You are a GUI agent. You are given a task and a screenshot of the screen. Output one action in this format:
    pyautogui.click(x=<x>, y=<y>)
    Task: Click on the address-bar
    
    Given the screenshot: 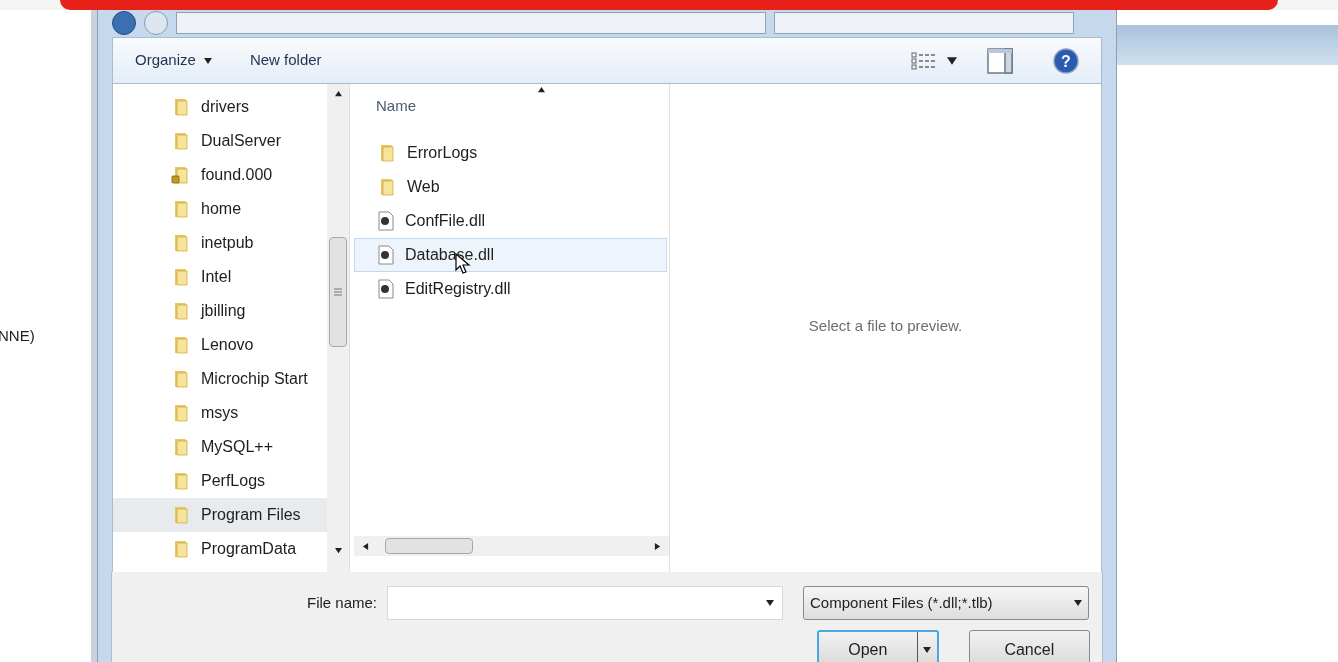 What is the action you would take?
    pyautogui.click(x=471, y=22)
    